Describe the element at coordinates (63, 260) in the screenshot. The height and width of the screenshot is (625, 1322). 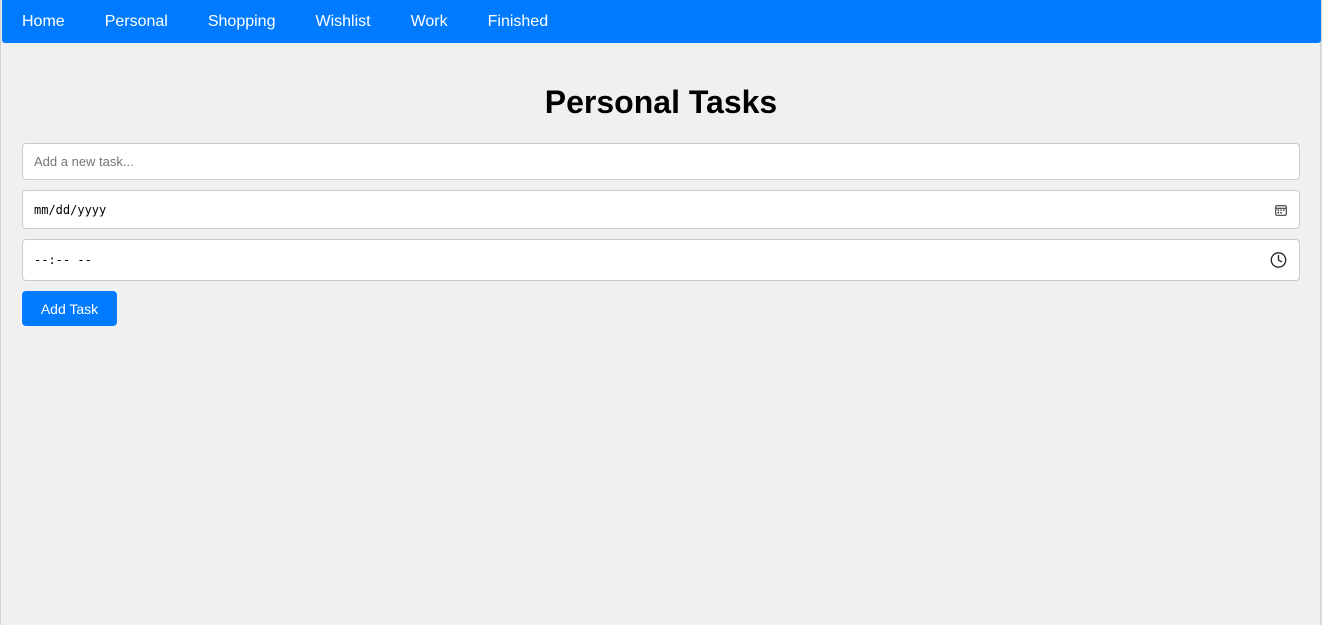
I see `time-input-placeholder: --:-- --` at that location.